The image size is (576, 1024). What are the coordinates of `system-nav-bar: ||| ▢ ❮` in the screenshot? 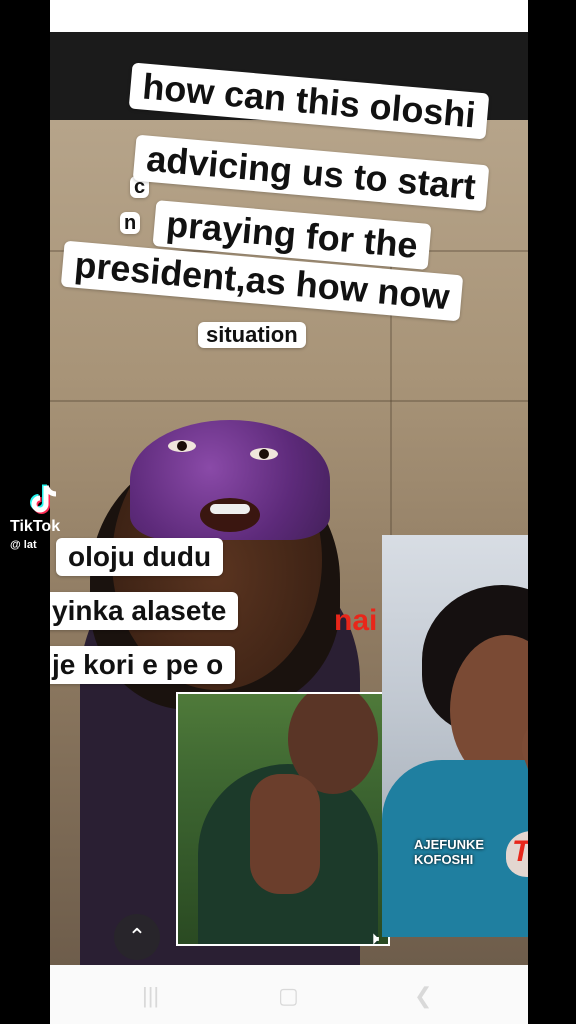 It's located at (289, 994).